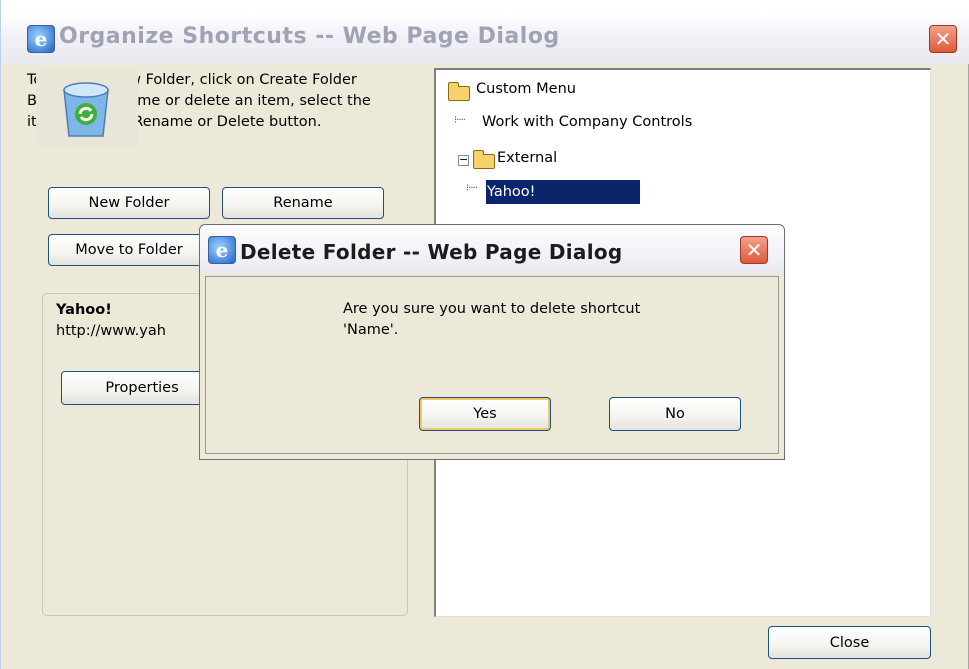 The image size is (969, 669). What do you see at coordinates (492, 309) in the screenshot?
I see `message-line-1: Are you sure you want to delete shortcut` at bounding box center [492, 309].